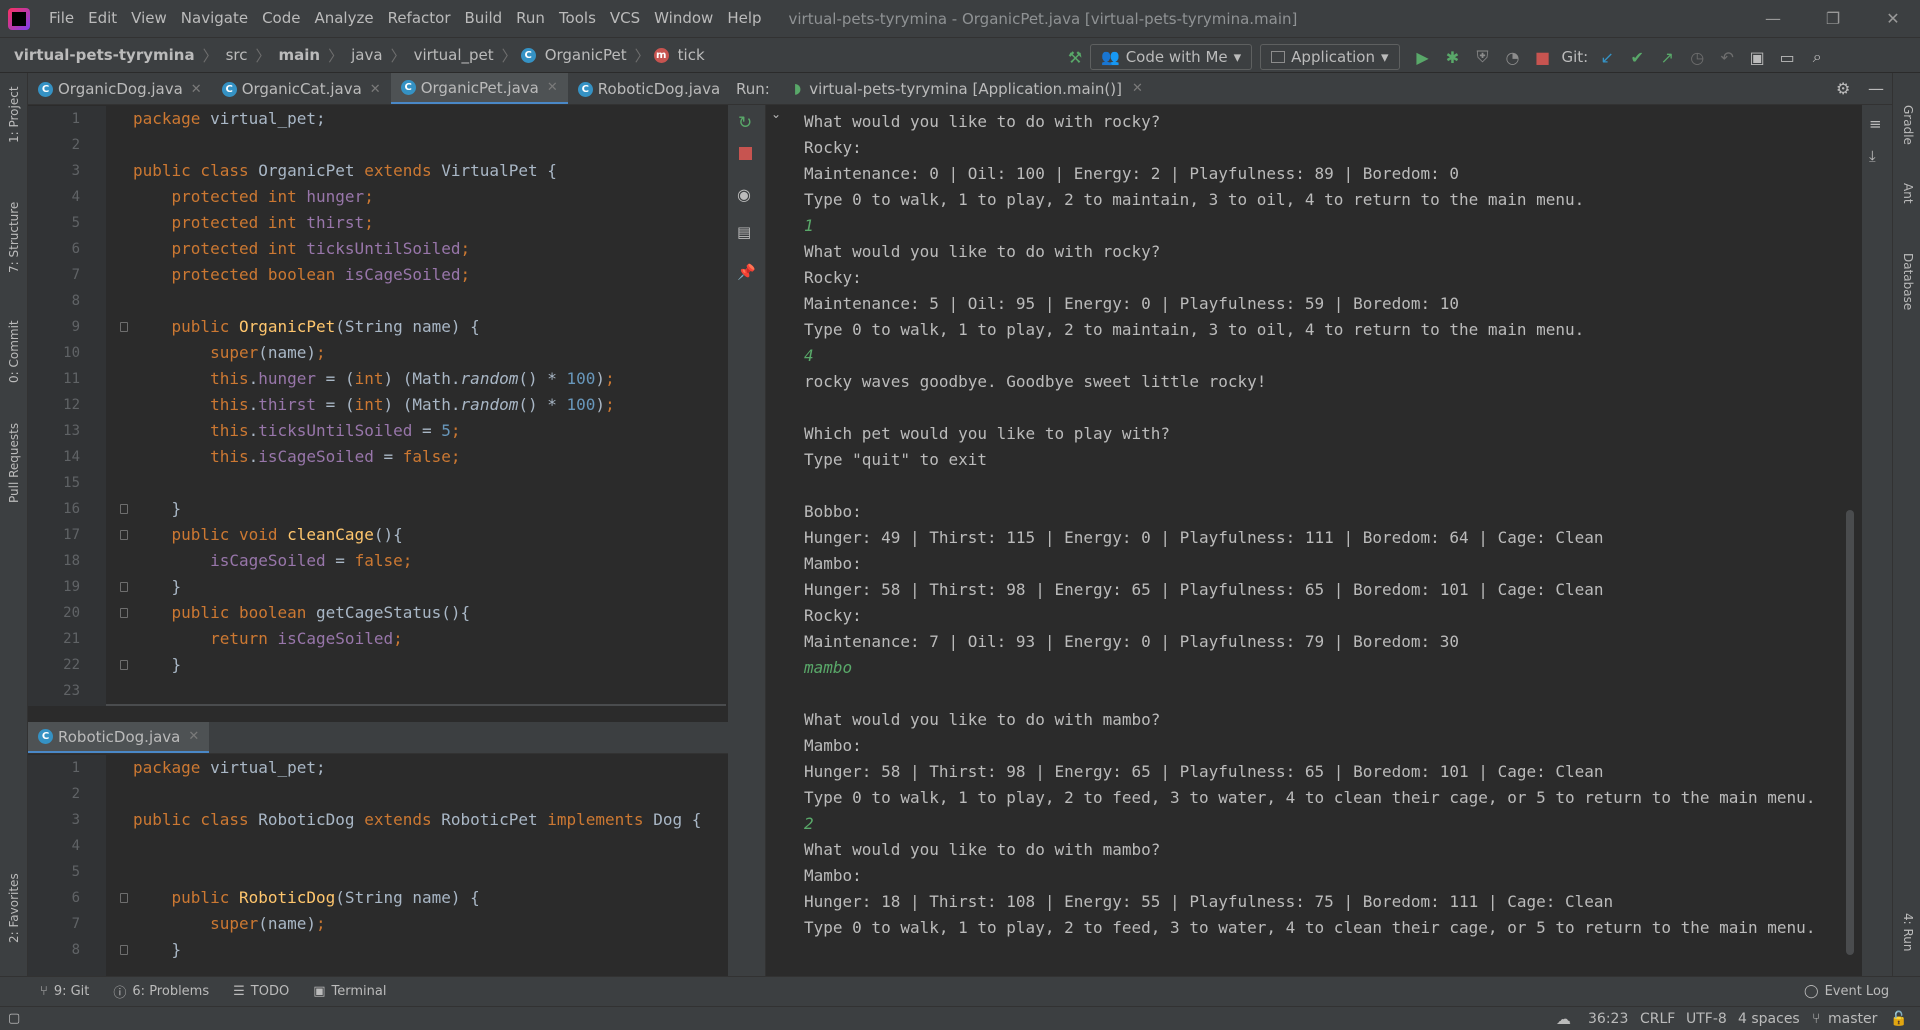 The height and width of the screenshot is (1030, 1920). What do you see at coordinates (1657, 1019) in the screenshot?
I see `line-separator: CRLF` at bounding box center [1657, 1019].